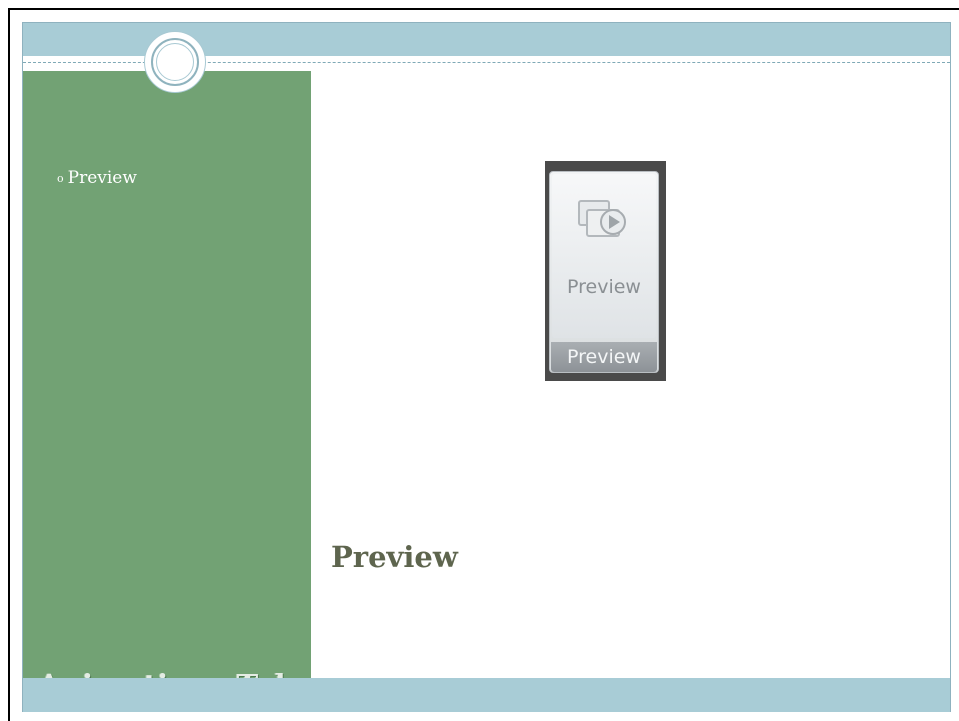 The width and height of the screenshot is (959, 721). What do you see at coordinates (102, 178) in the screenshot?
I see `bullet-text: Preview` at bounding box center [102, 178].